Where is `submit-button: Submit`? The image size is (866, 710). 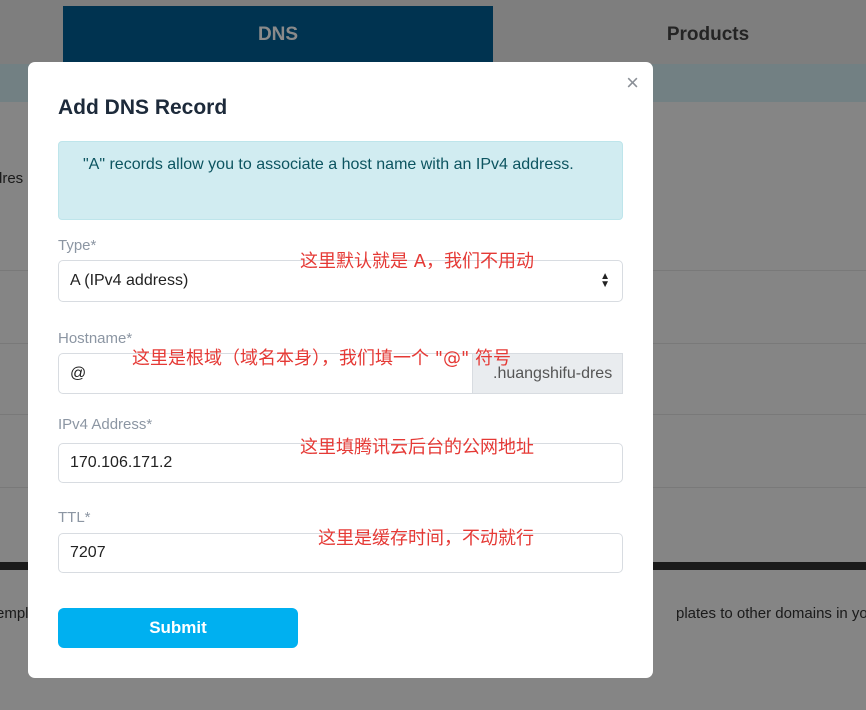 submit-button: Submit is located at coordinates (178, 628).